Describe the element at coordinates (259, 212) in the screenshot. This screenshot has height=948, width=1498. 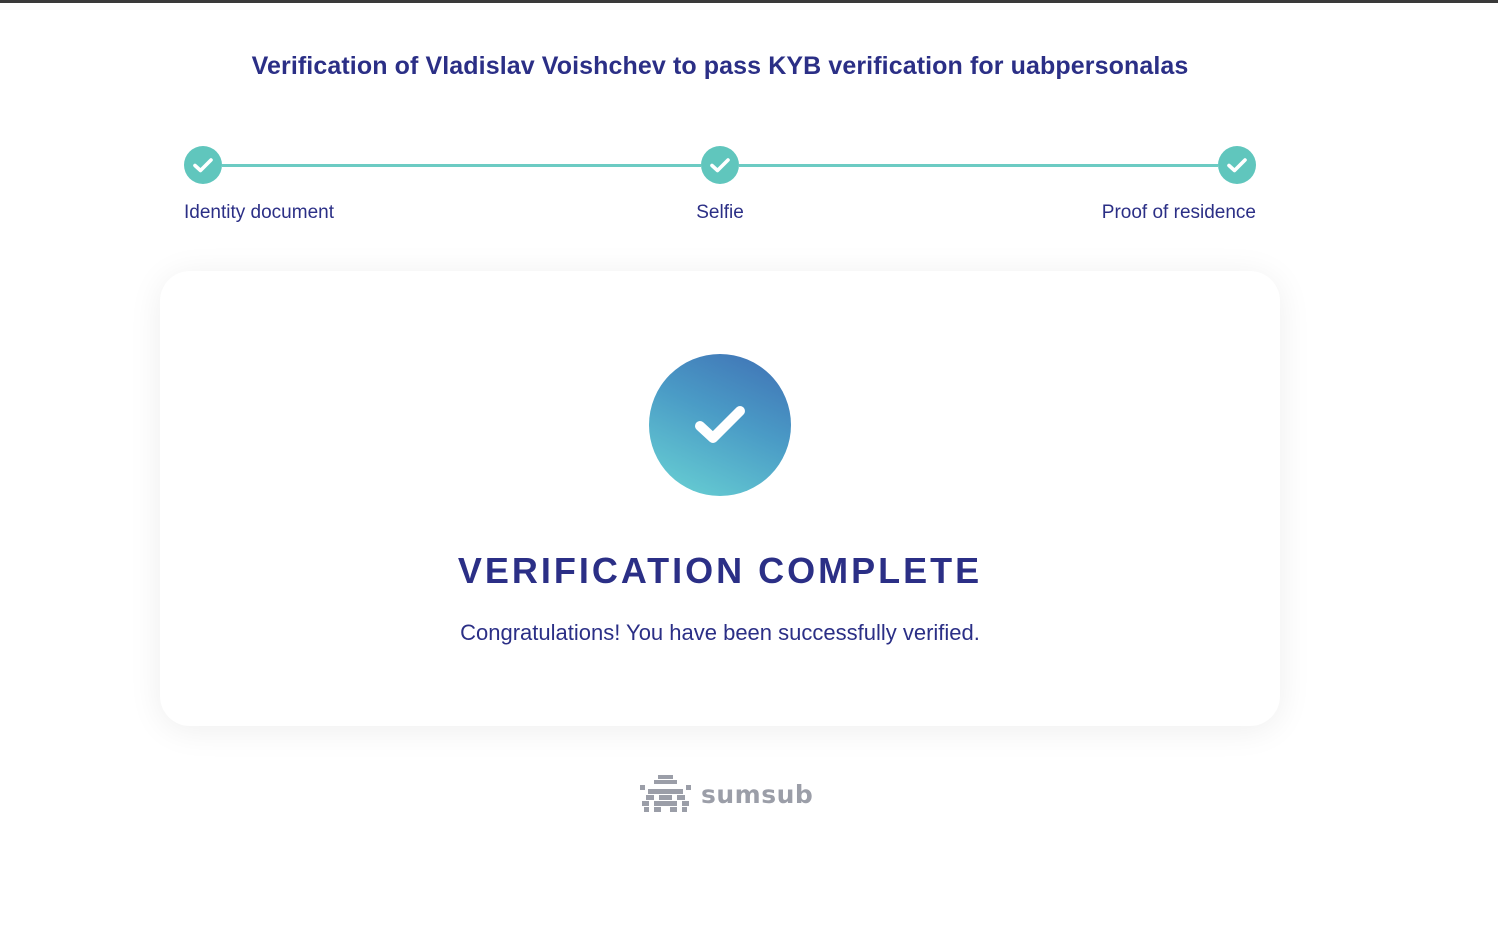
I see `step-label-identity-document: Identity document` at that location.